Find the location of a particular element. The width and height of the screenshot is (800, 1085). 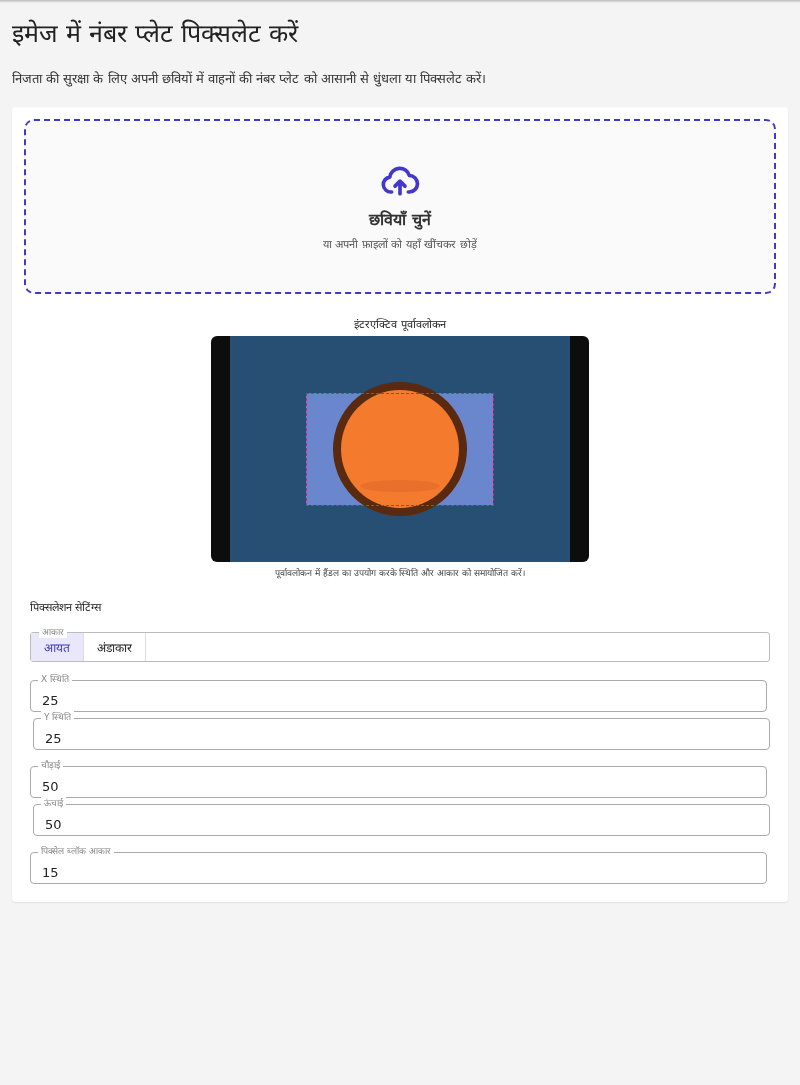

selection-rectangle is located at coordinates (400, 449).